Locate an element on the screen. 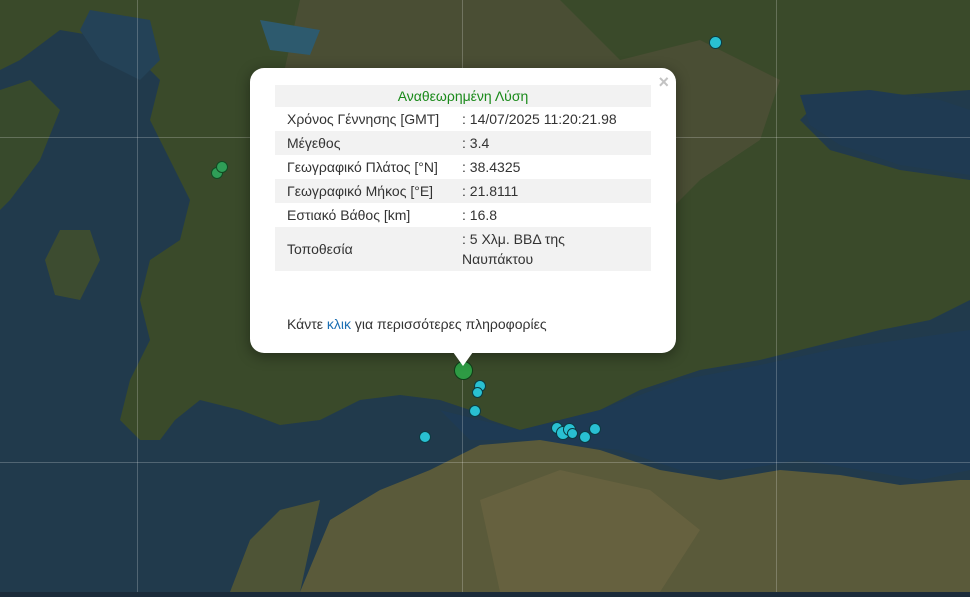  table-row: Μέγεθος : 3.4 is located at coordinates (463, 143).